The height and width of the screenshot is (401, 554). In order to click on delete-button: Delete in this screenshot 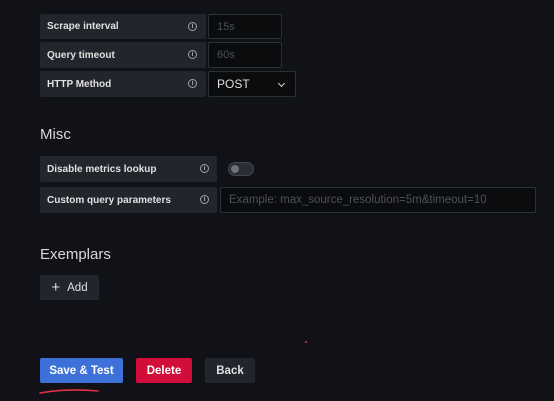, I will do `click(164, 370)`.